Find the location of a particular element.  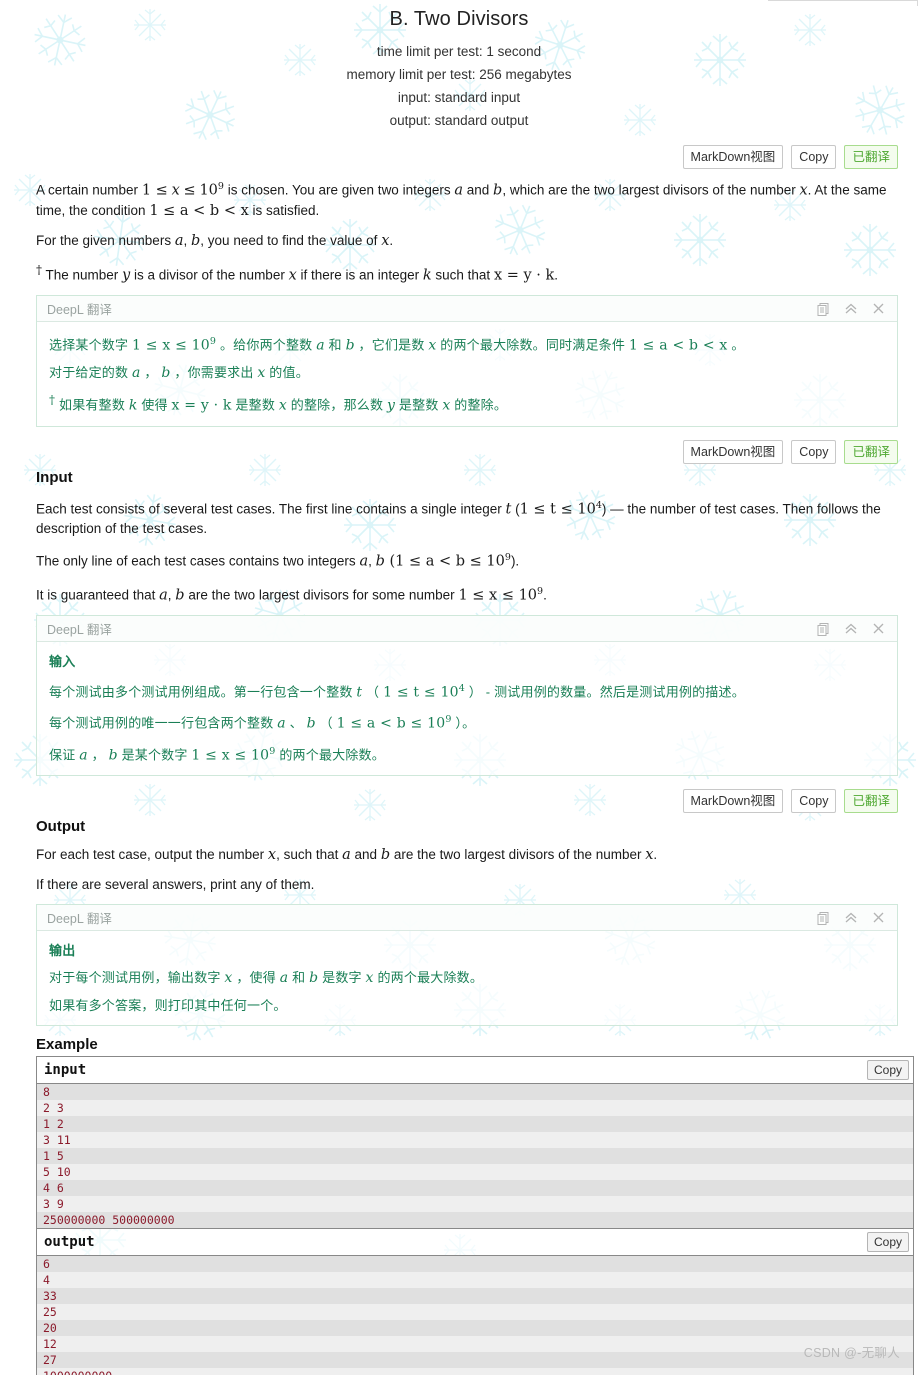

text: 的值。 is located at coordinates (287, 373).